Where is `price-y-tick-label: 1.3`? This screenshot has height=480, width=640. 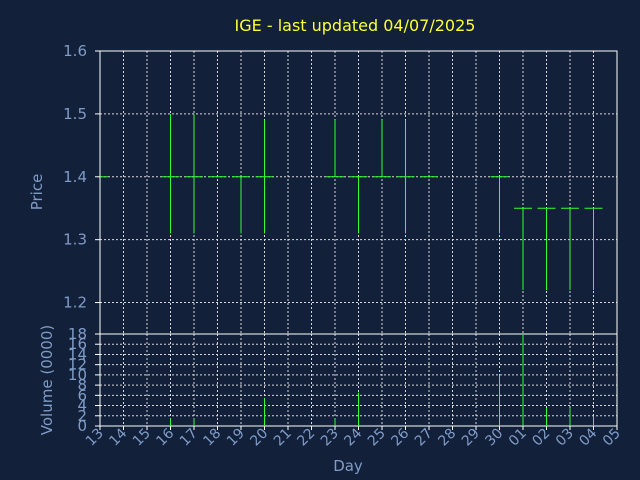 price-y-tick-label: 1.3 is located at coordinates (75, 240).